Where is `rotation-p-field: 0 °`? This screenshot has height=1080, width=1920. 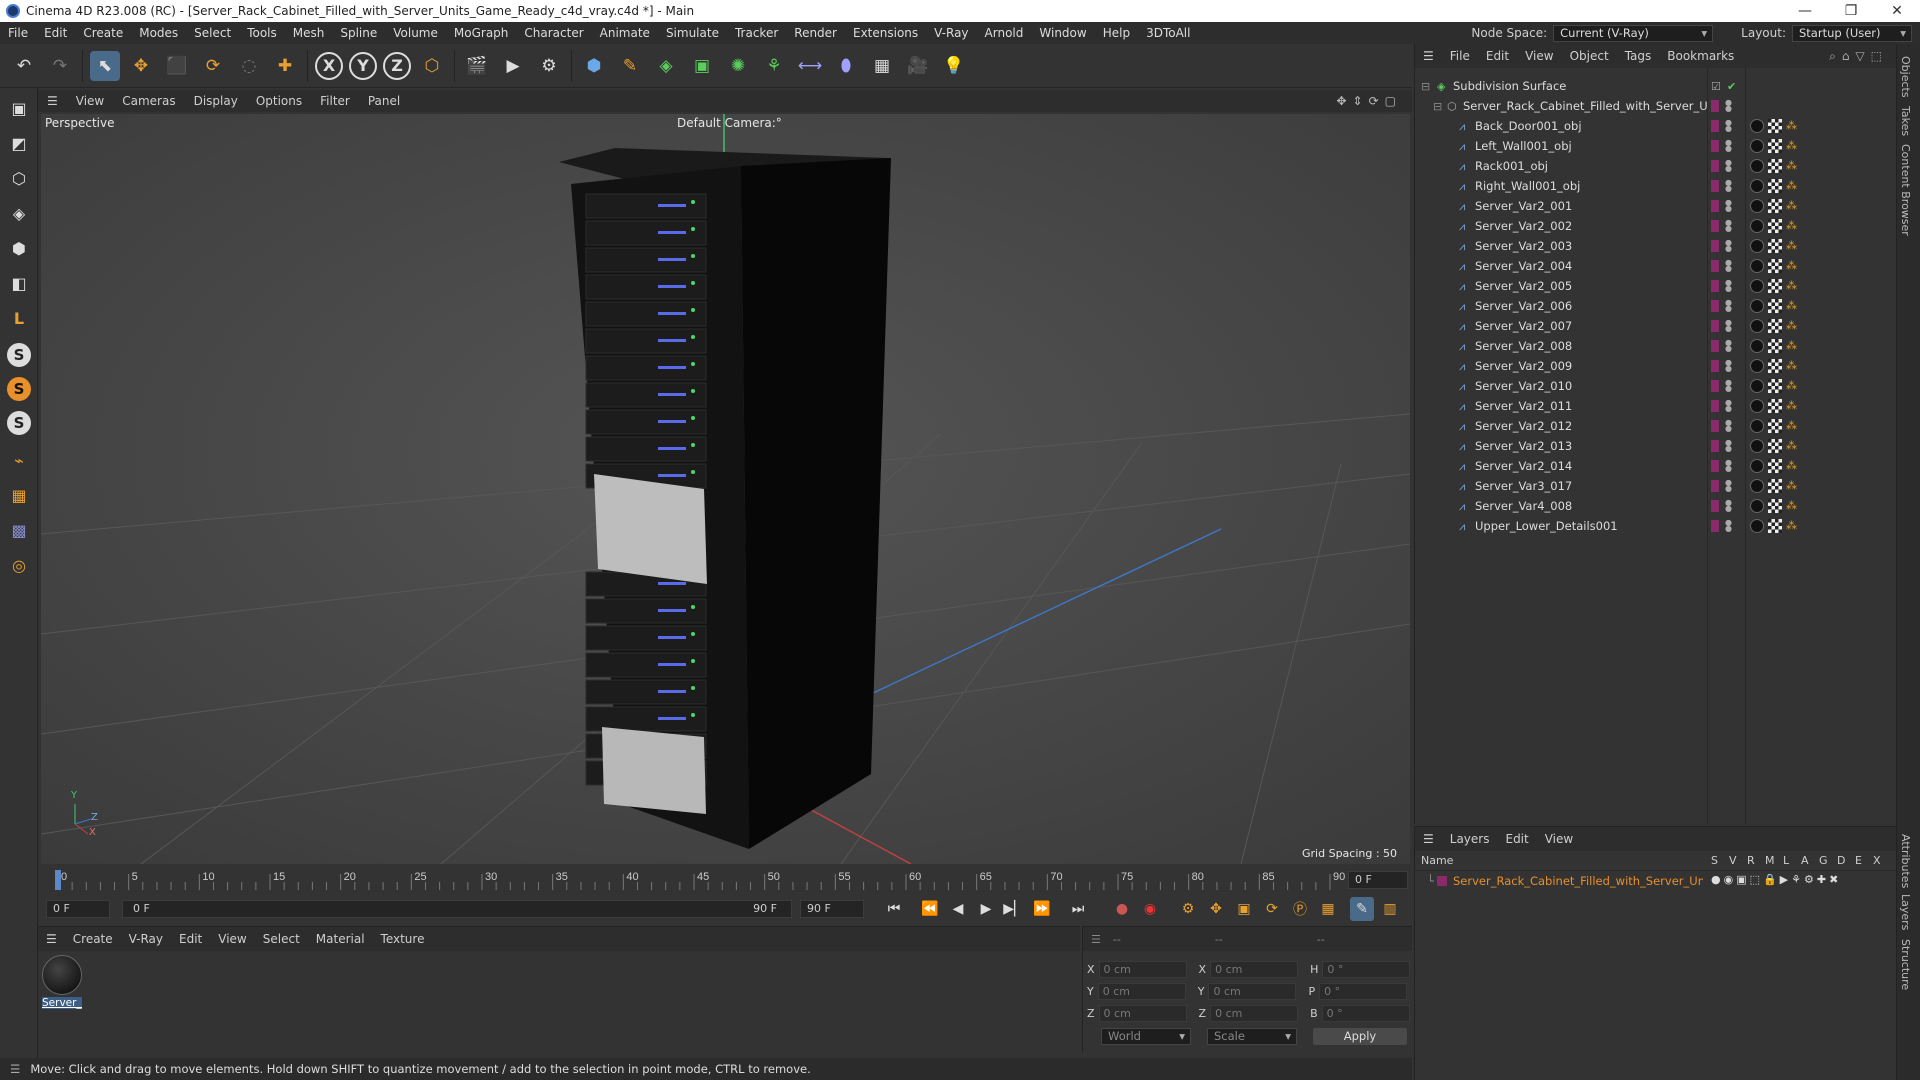
rotation-p-field: 0 ° is located at coordinates (1363, 991).